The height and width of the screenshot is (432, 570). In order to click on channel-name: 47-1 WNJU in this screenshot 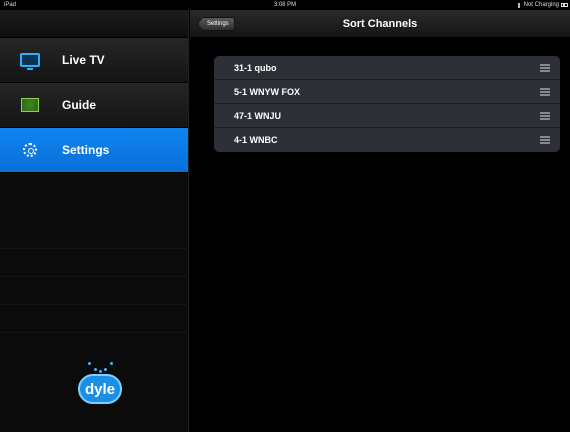, I will do `click(258, 115)`.